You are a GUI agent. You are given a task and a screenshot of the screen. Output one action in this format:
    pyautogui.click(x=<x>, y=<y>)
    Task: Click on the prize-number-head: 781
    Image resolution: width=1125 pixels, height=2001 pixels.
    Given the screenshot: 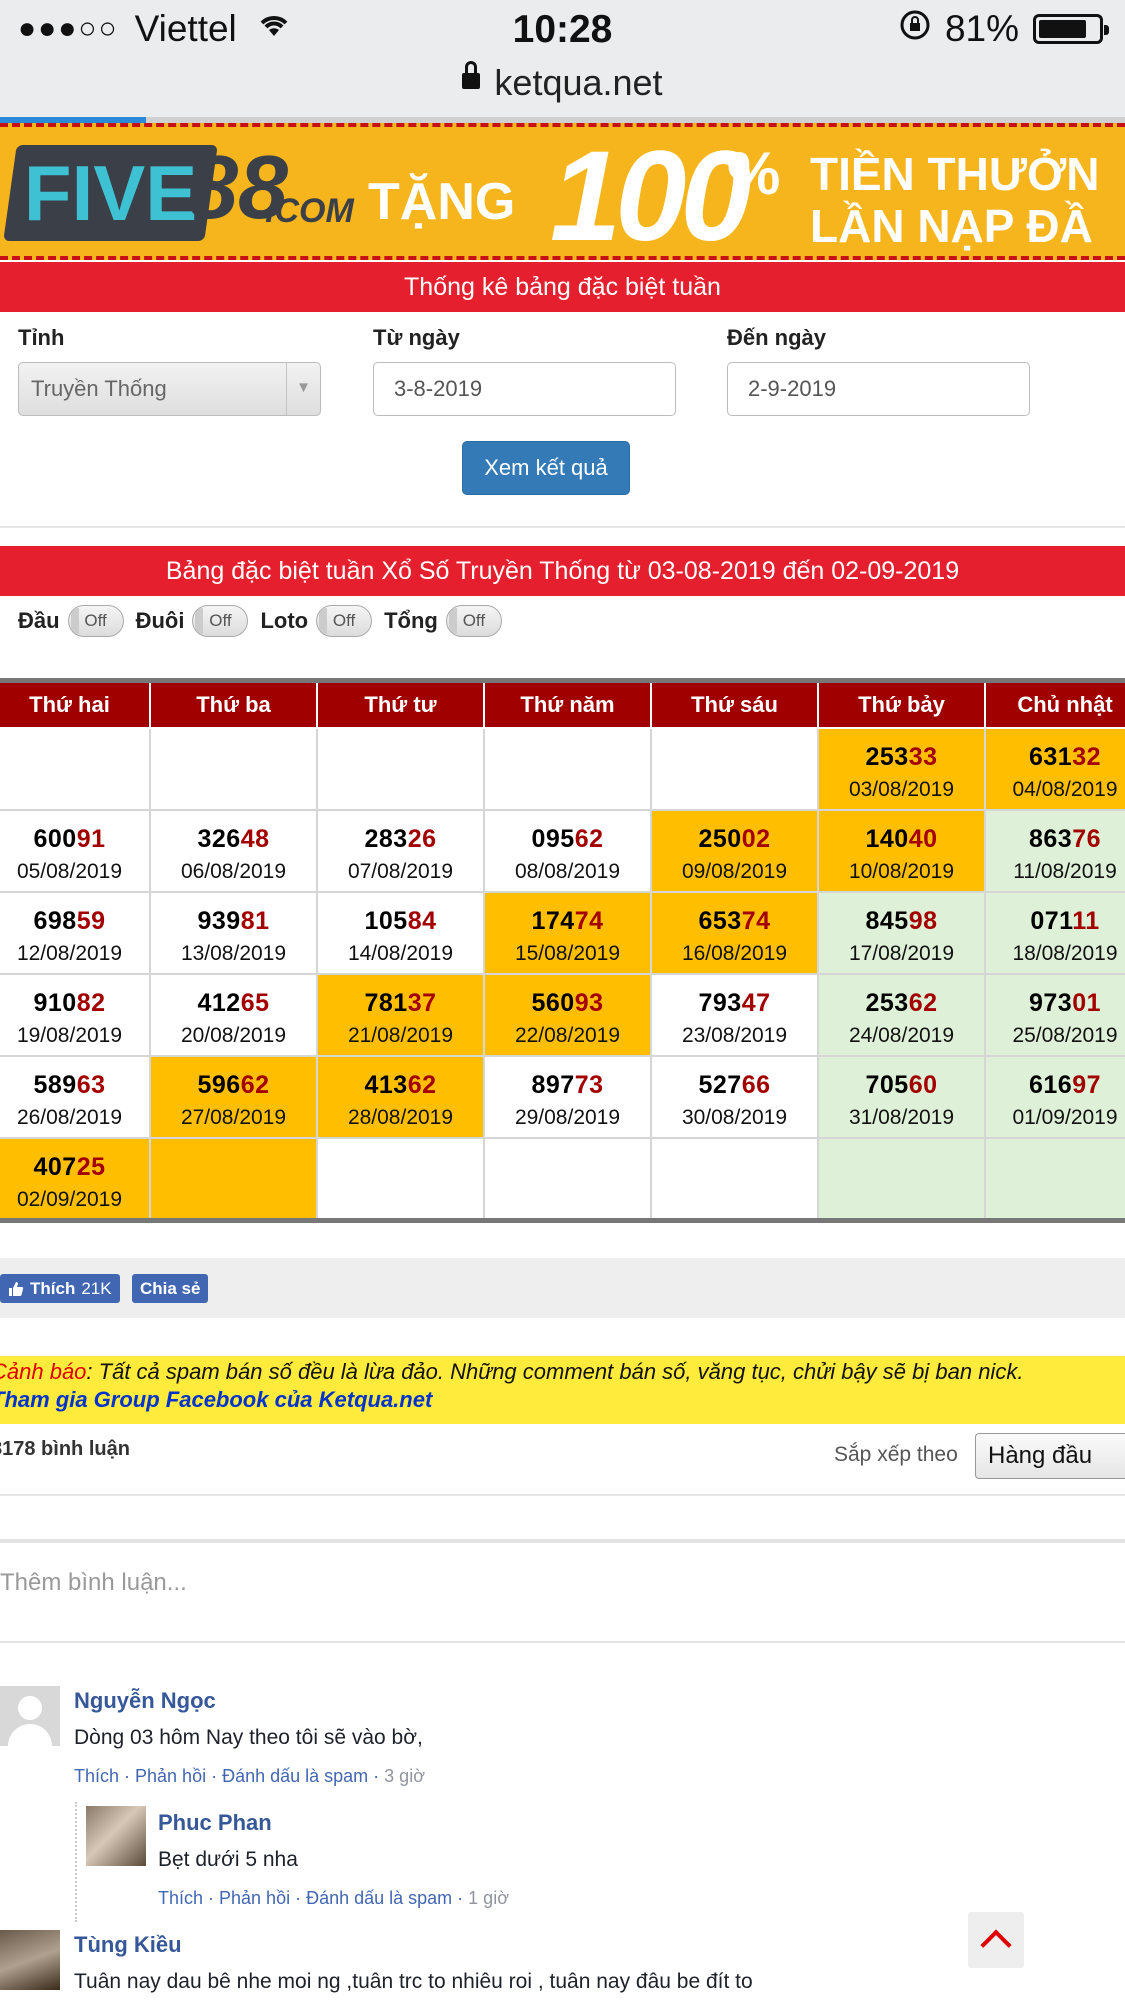 What is the action you would take?
    pyautogui.click(x=386, y=1003)
    